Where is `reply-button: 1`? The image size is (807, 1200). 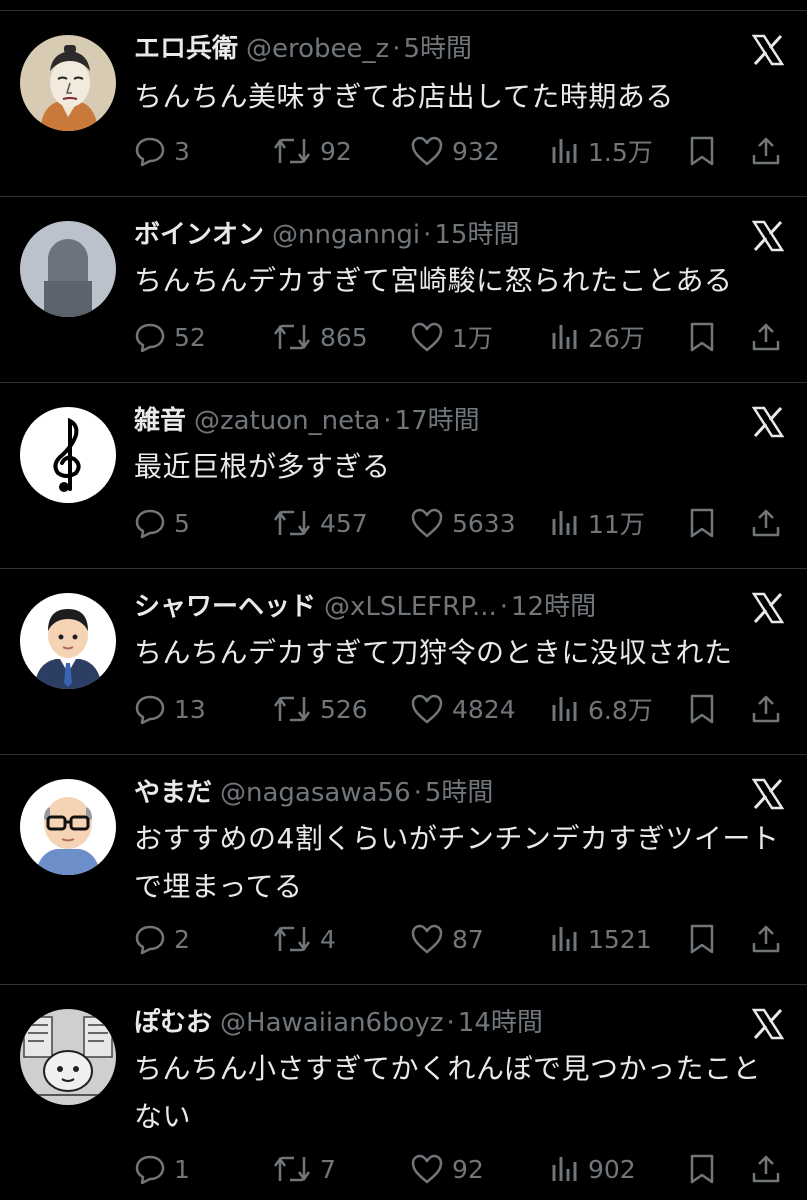 reply-button: 1 is located at coordinates (162, 1169).